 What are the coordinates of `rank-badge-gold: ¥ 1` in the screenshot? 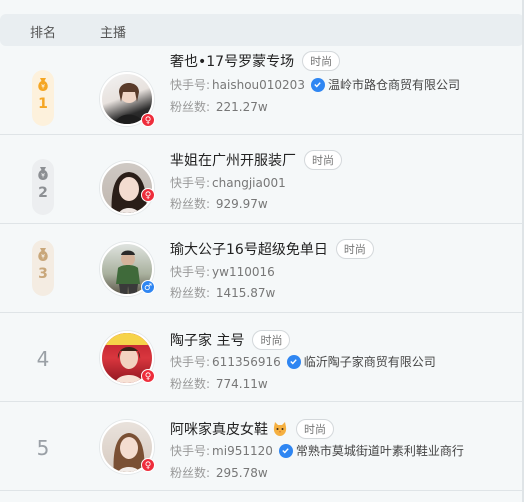 It's located at (43, 98).